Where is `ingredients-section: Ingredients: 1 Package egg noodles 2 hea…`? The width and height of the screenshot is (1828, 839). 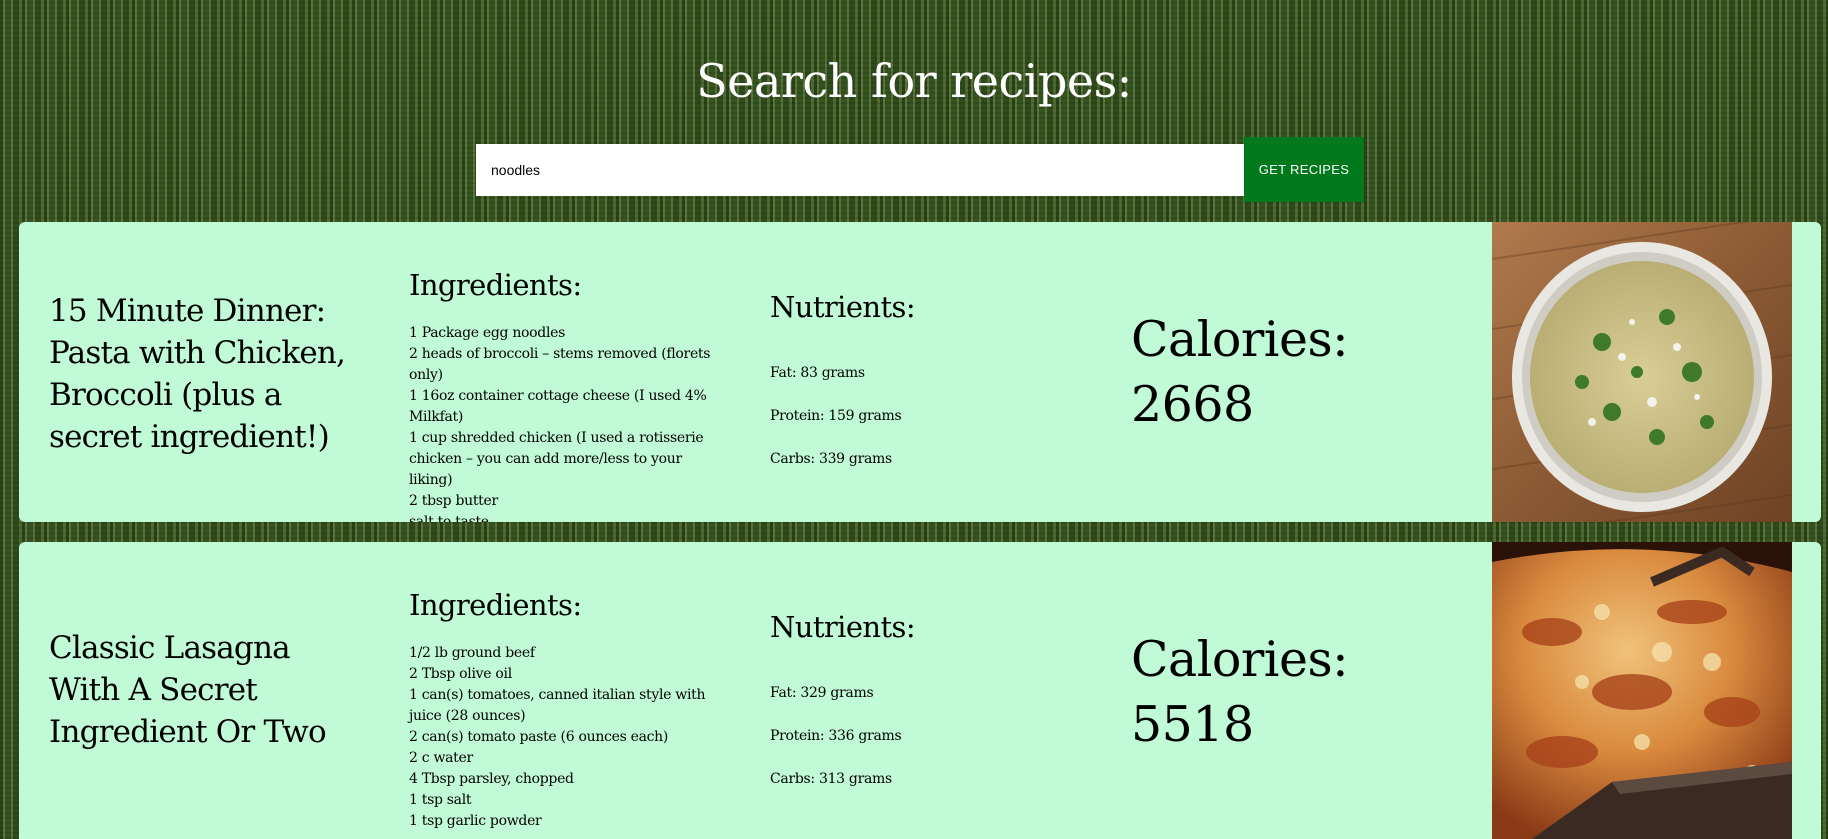
ingredients-section: Ingredients: 1 Package egg noodles 2 hea… is located at coordinates (564, 394).